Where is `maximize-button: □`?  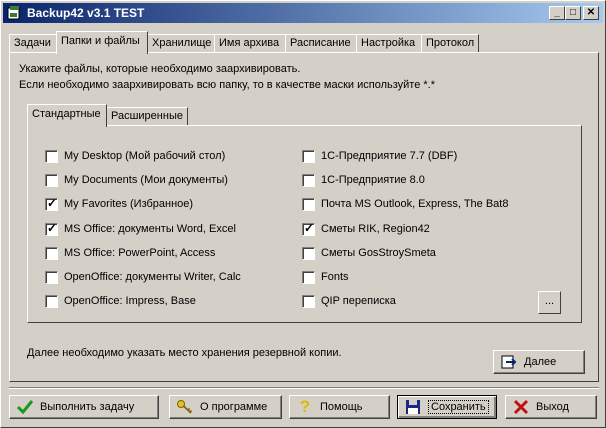 maximize-button: □ is located at coordinates (573, 13).